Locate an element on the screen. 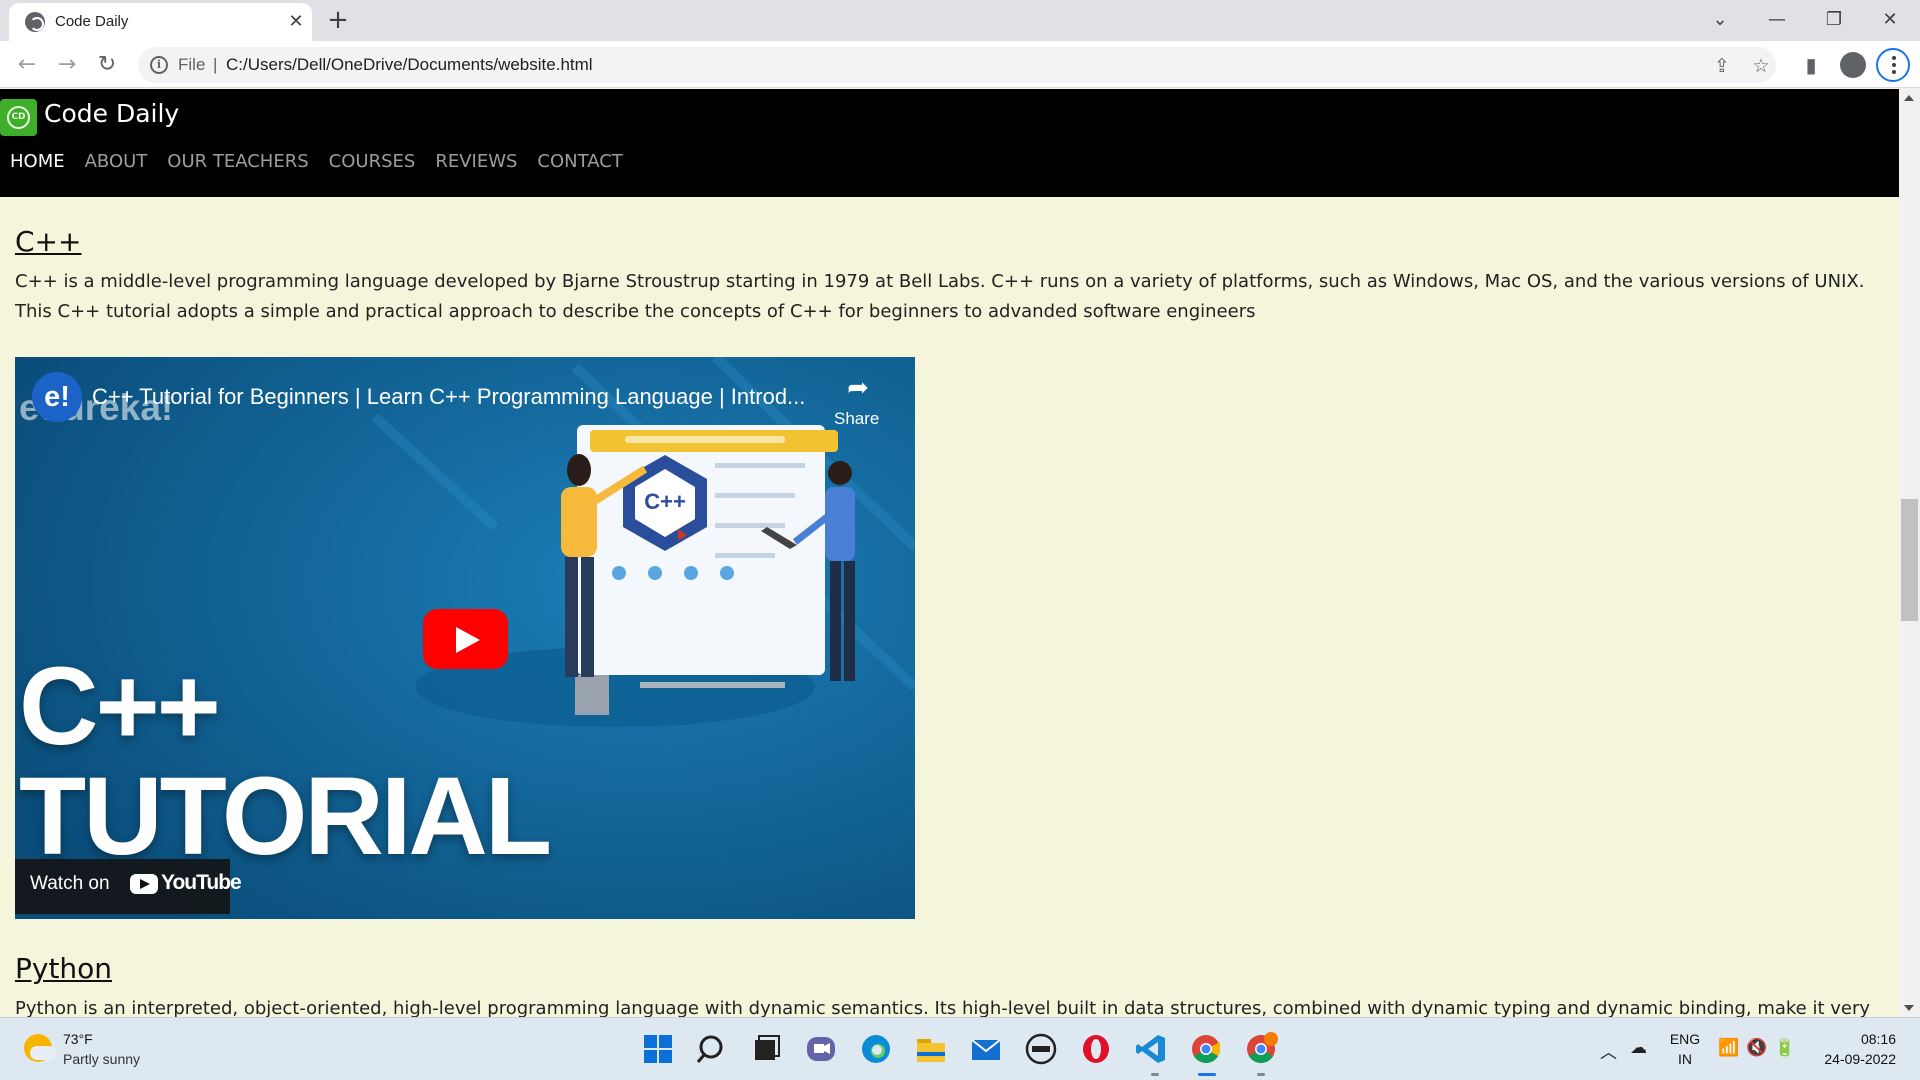  channel-avatar: e! is located at coordinates (57, 397).